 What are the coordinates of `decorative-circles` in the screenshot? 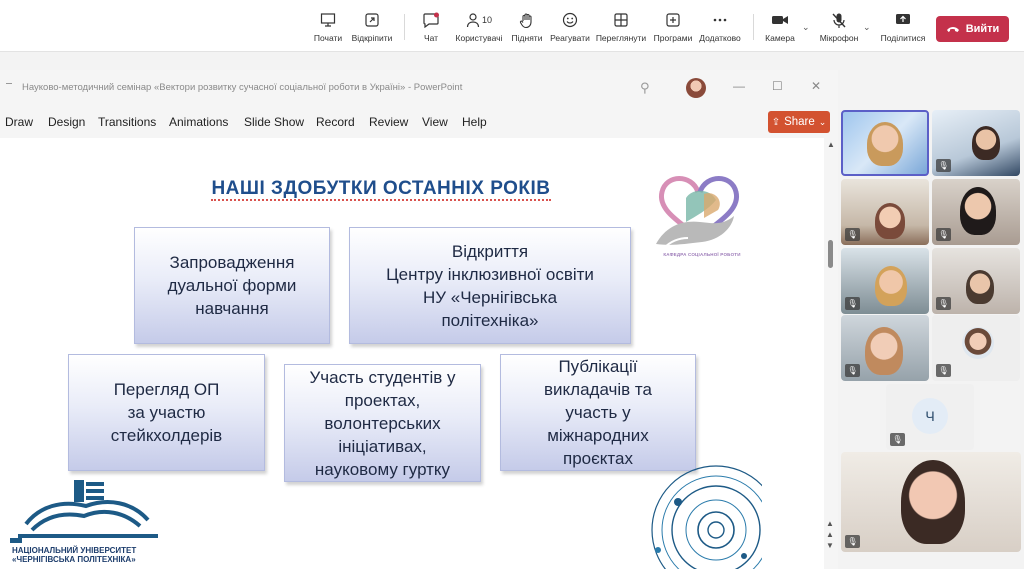 It's located at (706, 517).